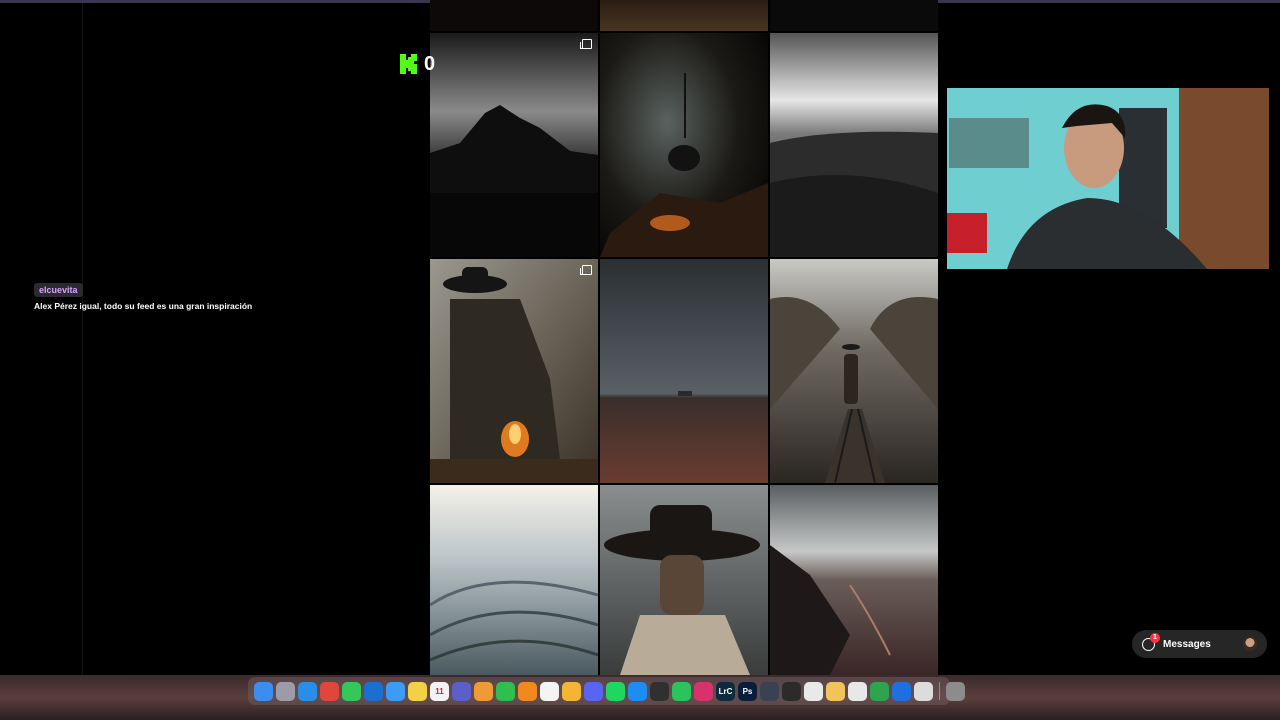 The width and height of the screenshot is (1280, 720). Describe the element at coordinates (835, 691) in the screenshot. I see `dock-preview-icon` at that location.